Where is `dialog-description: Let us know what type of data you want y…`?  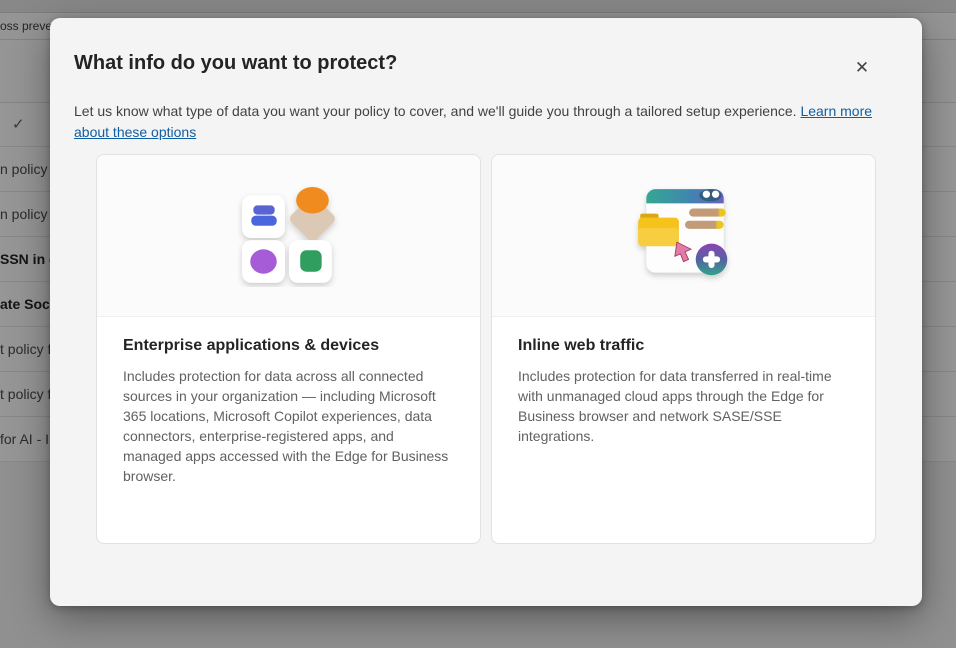 dialog-description: Let us know what type of data you want y… is located at coordinates (474, 122).